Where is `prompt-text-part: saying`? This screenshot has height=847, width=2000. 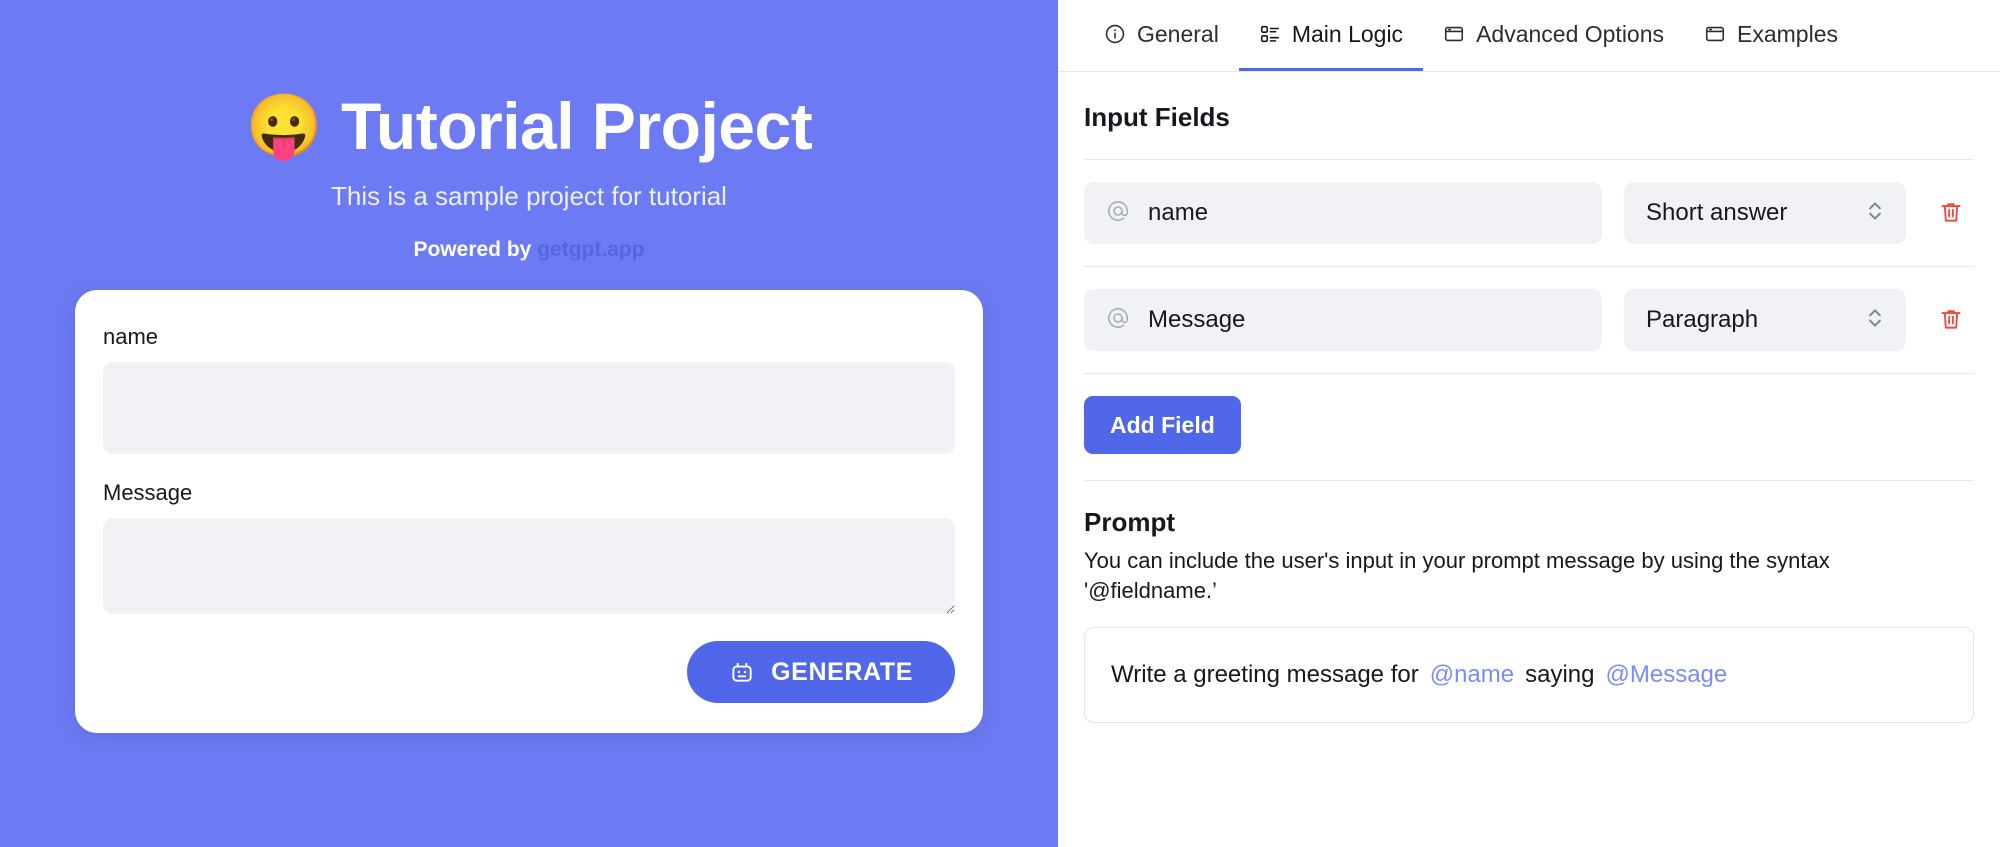
prompt-text-part: saying is located at coordinates (1560, 675).